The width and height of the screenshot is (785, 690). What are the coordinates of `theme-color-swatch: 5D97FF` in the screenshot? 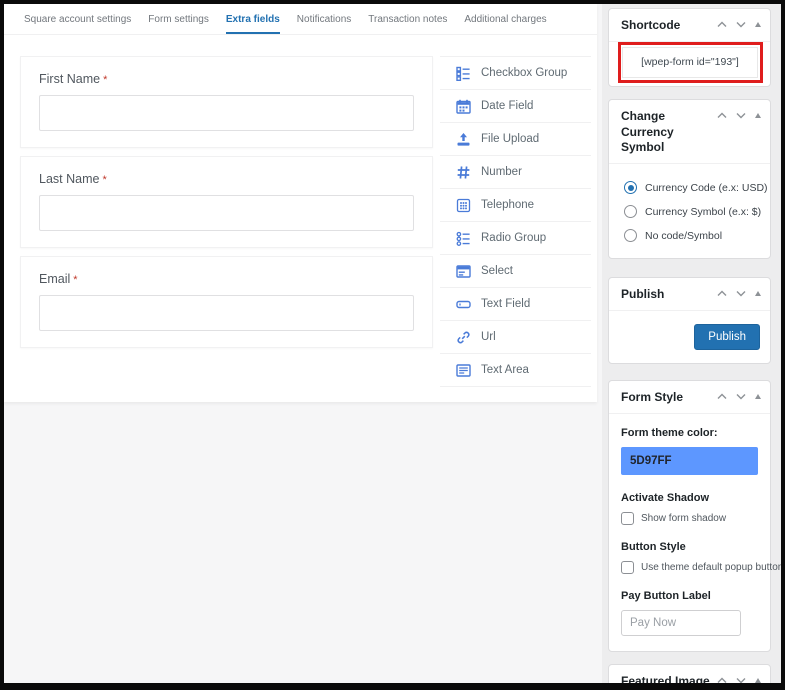 It's located at (689, 460).